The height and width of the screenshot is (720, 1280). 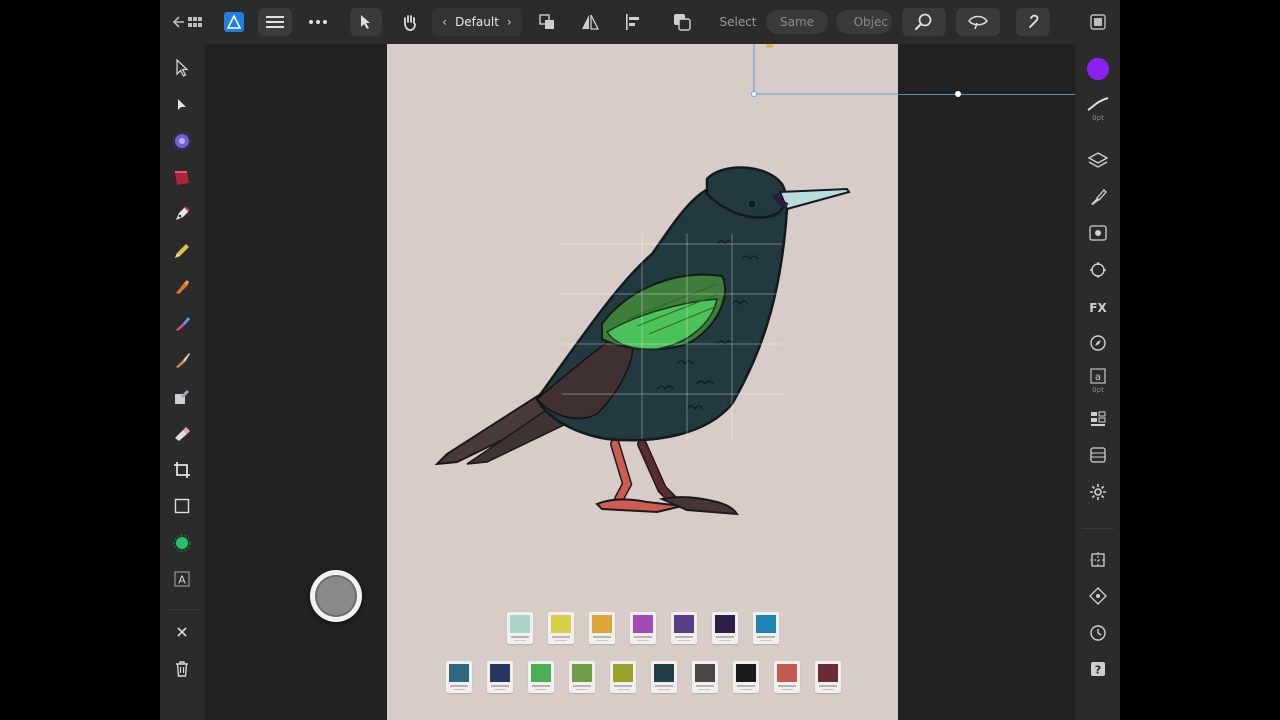 What do you see at coordinates (275, 22) in the screenshot?
I see `menu-button` at bounding box center [275, 22].